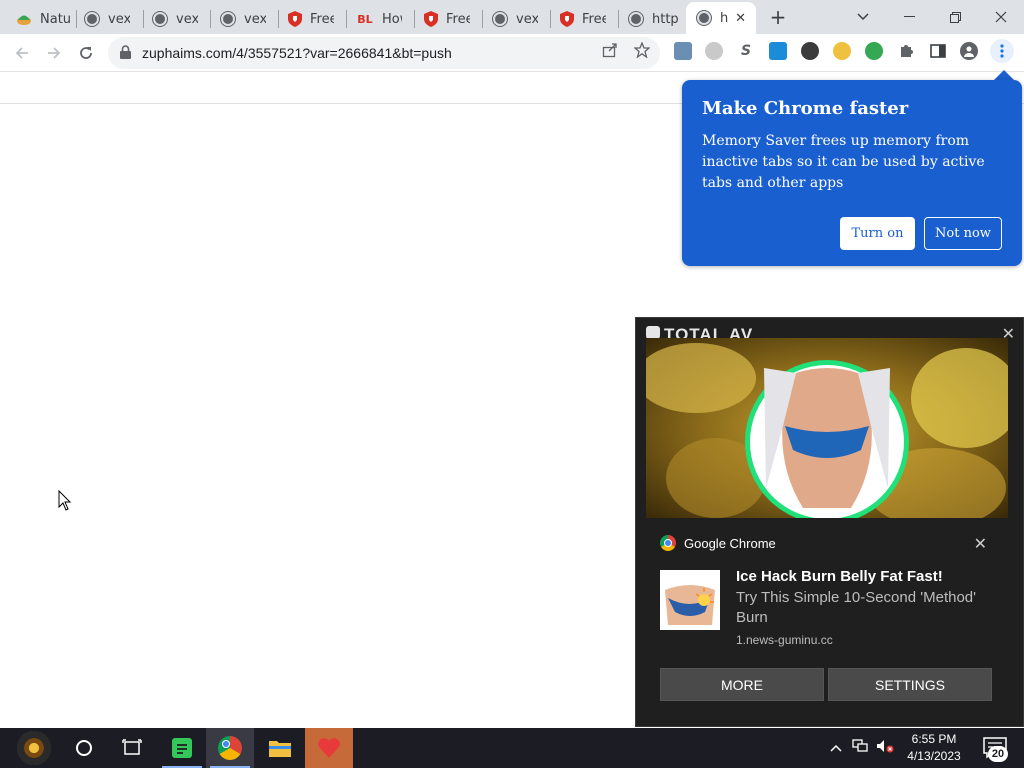 The image size is (1024, 768). Describe the element at coordinates (810, 51) in the screenshot. I see `extension-5-icon` at that location.